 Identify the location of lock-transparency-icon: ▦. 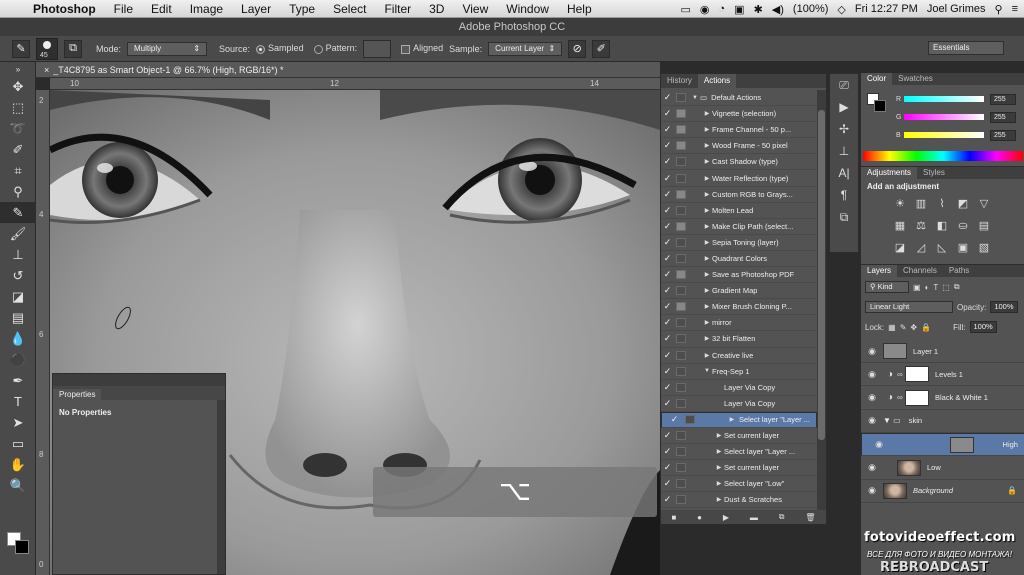
(892, 327).